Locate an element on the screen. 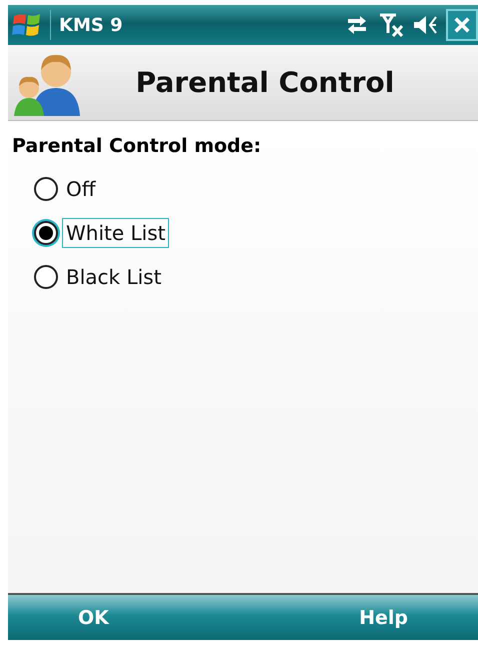 This screenshot has height=645, width=478. close-icon is located at coordinates (462, 25).